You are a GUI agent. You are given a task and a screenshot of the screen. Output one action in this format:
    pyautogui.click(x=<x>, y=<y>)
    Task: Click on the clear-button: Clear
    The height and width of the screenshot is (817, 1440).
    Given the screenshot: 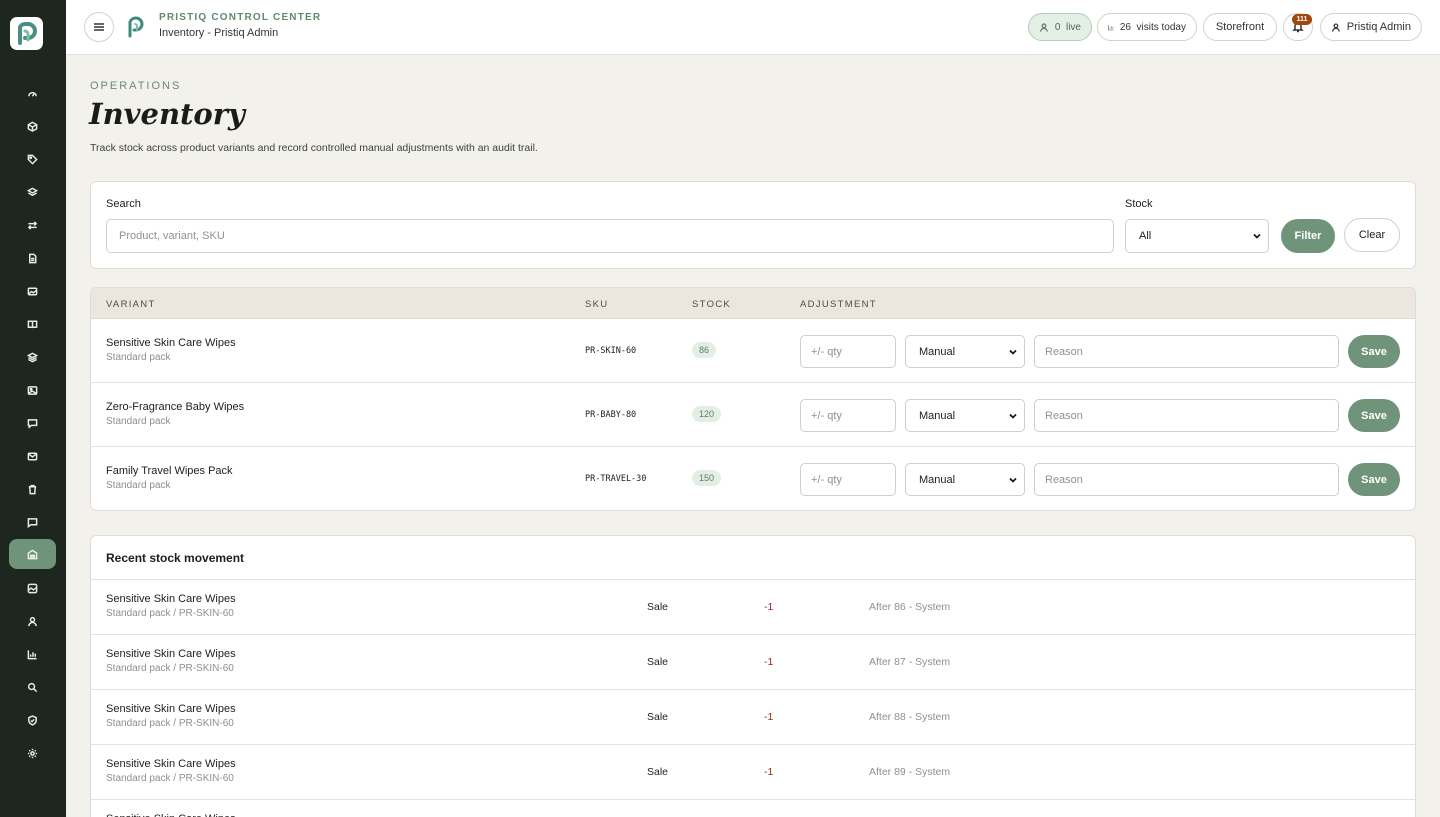 What is the action you would take?
    pyautogui.click(x=1372, y=235)
    